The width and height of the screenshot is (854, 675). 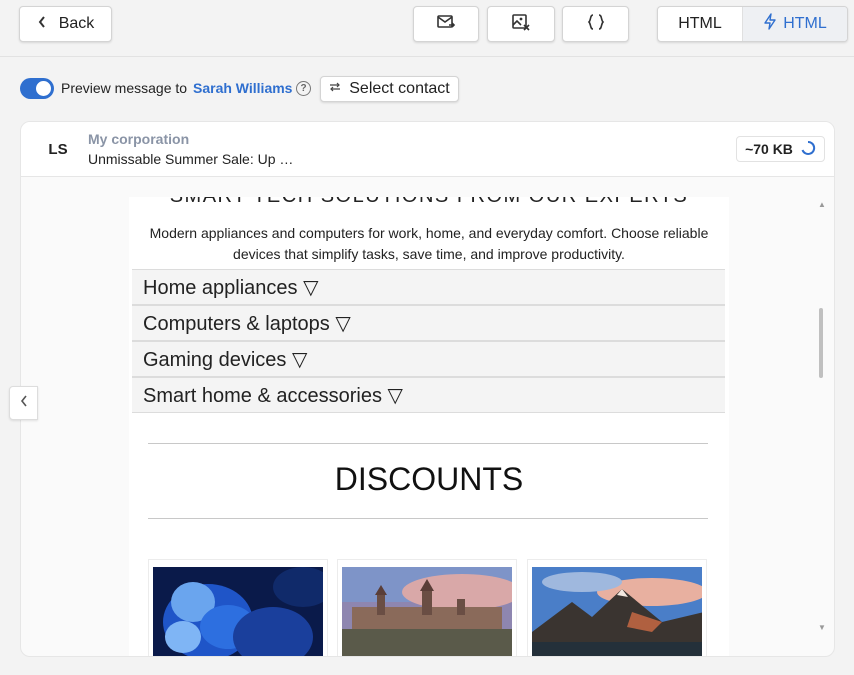 What do you see at coordinates (428, 287) in the screenshot?
I see `accordion-item-home-appliances: Home appliances ▽` at bounding box center [428, 287].